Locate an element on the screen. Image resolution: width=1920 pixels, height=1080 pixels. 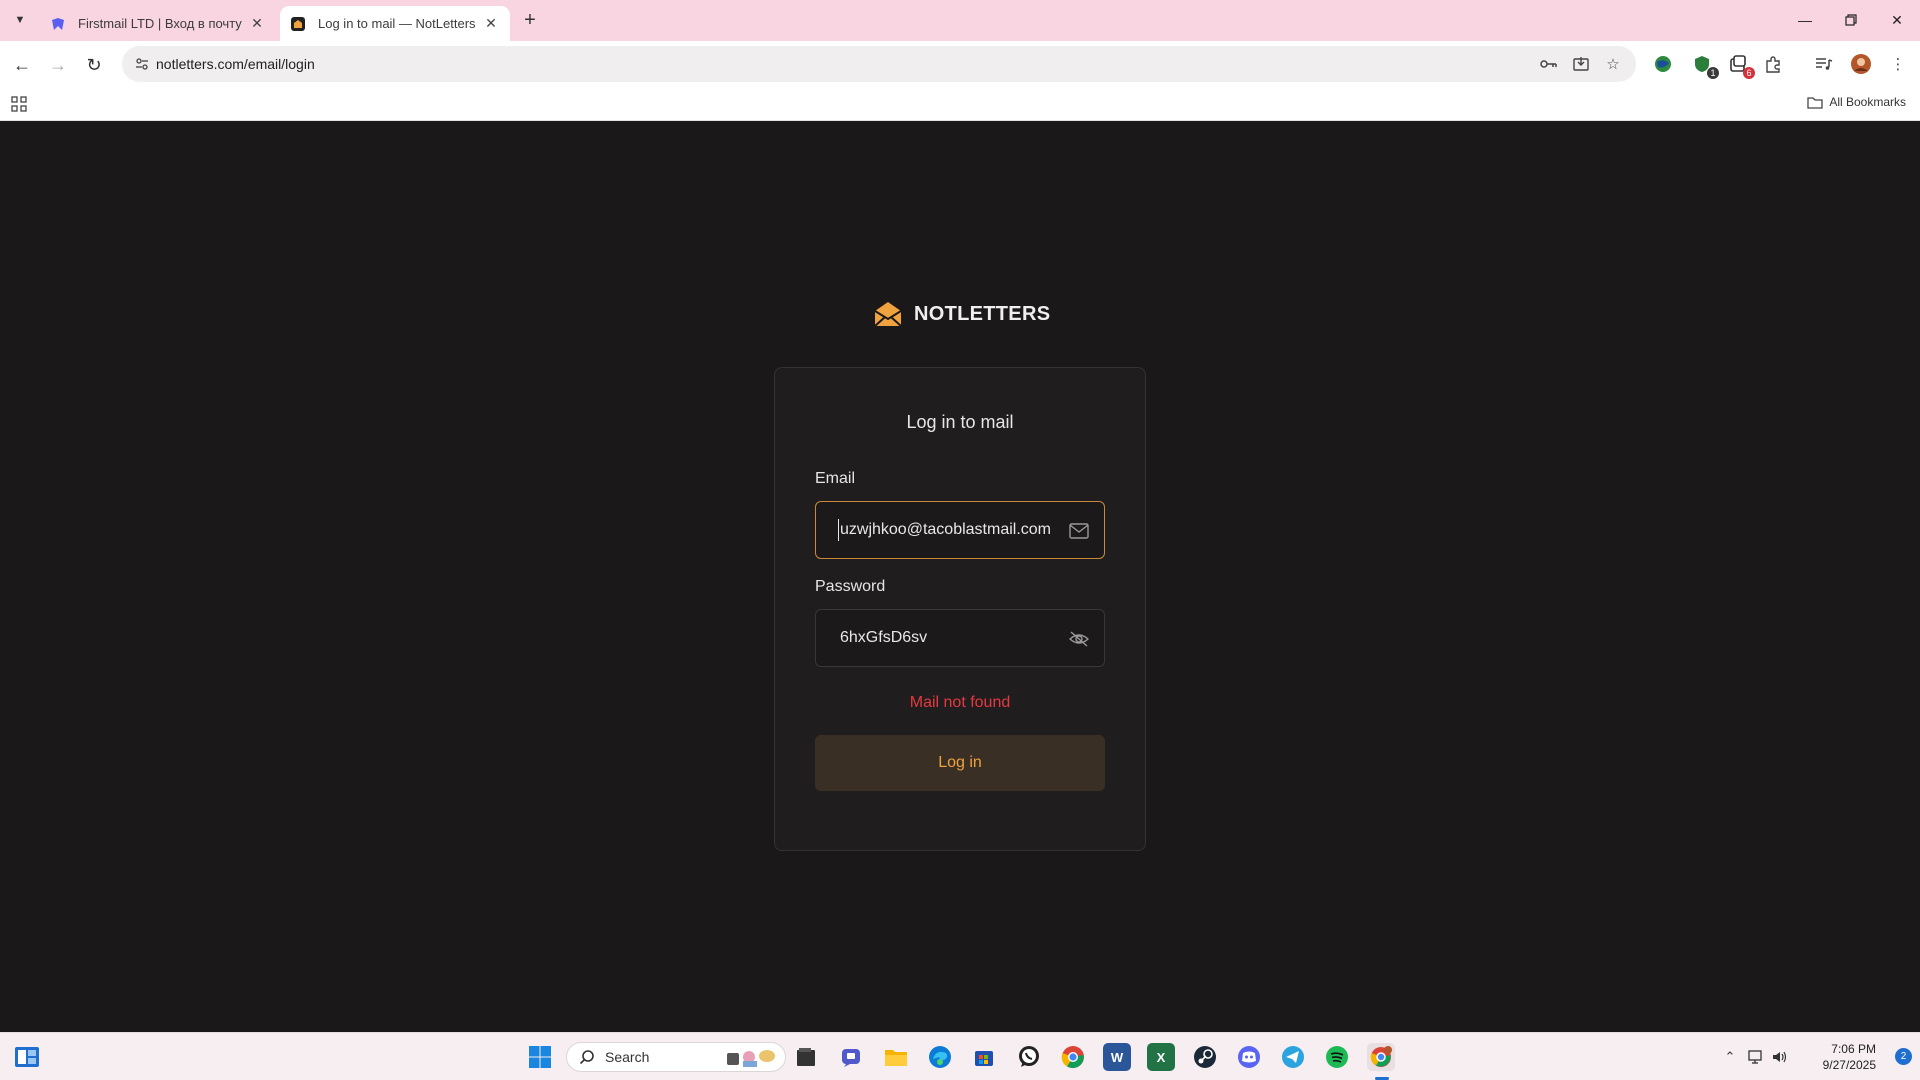
clock-date: 9/27/2025 is located at coordinates (1849, 1065).